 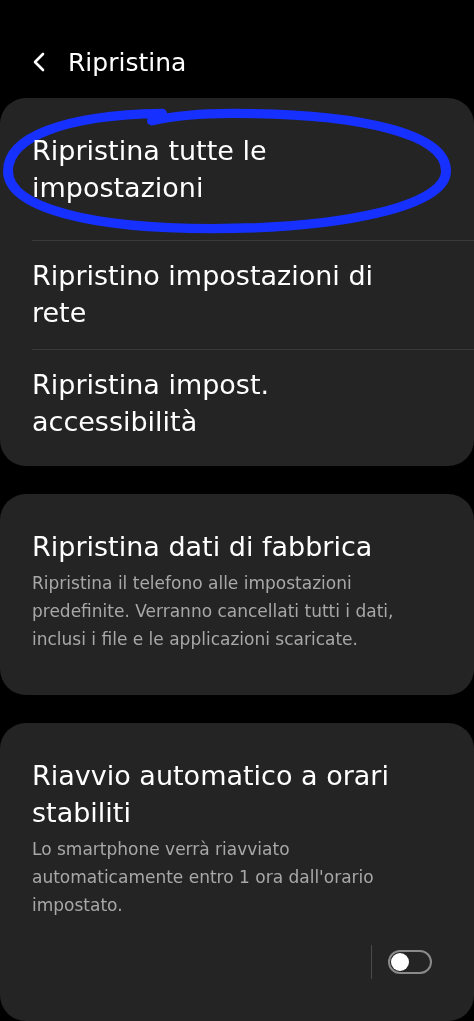 I want to click on setting-title: Riavvio automatico a orari stabiliti, so click(x=231, y=794).